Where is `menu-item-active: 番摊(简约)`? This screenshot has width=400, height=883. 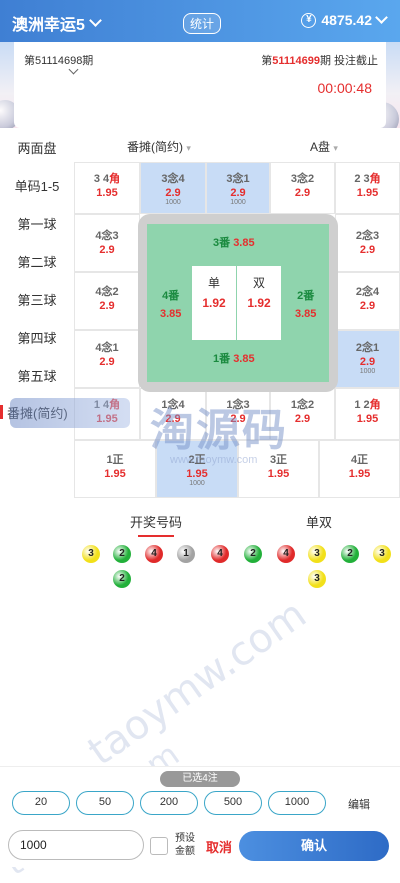
menu-item-active: 番摊(简约) is located at coordinates (37, 412).